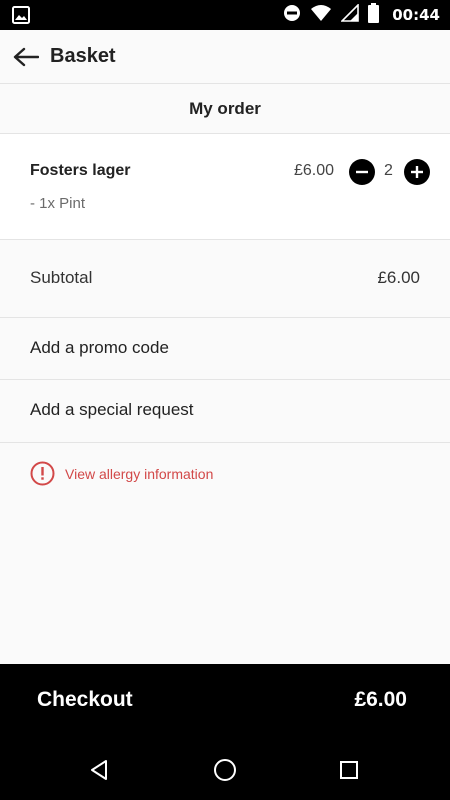  What do you see at coordinates (416, 15) in the screenshot?
I see `status-time: 00:44` at bounding box center [416, 15].